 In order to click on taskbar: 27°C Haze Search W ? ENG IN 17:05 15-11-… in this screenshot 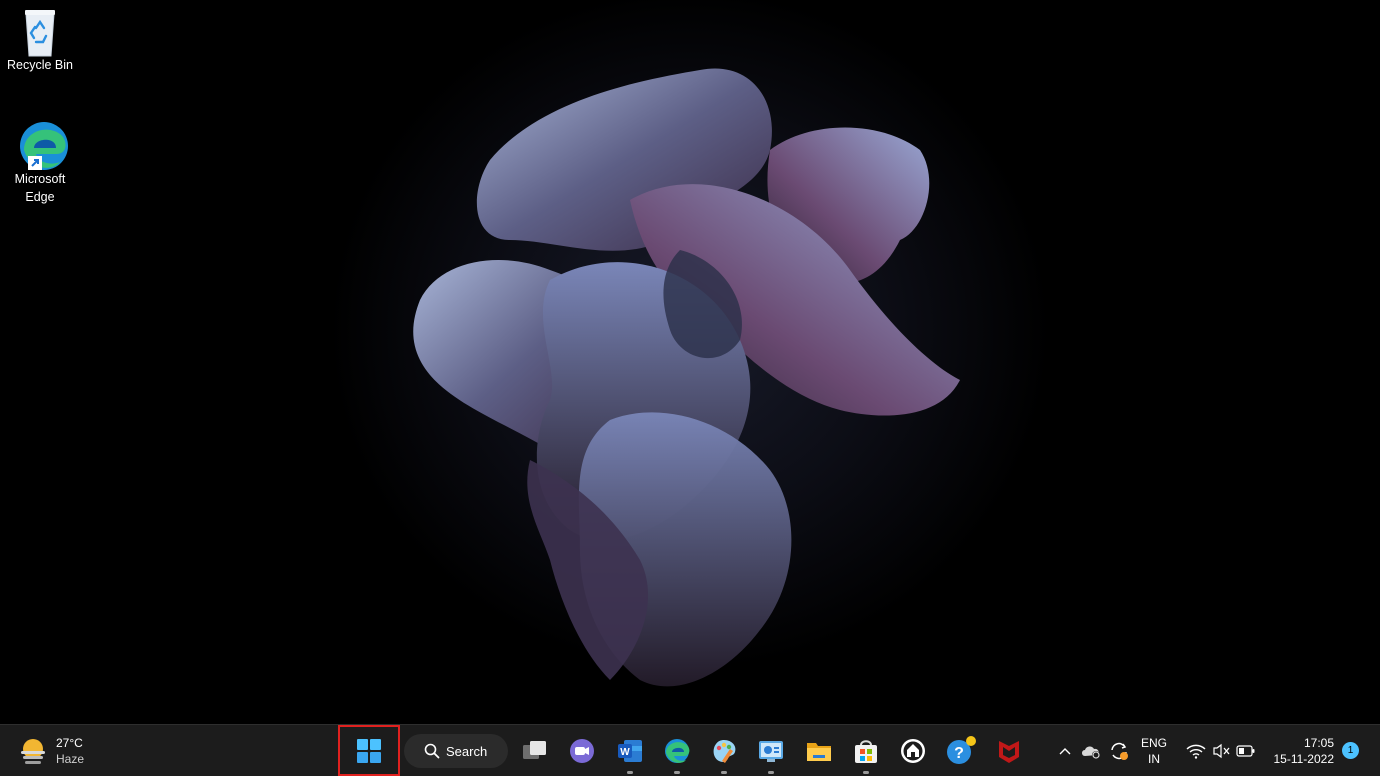, I will do `click(690, 750)`.